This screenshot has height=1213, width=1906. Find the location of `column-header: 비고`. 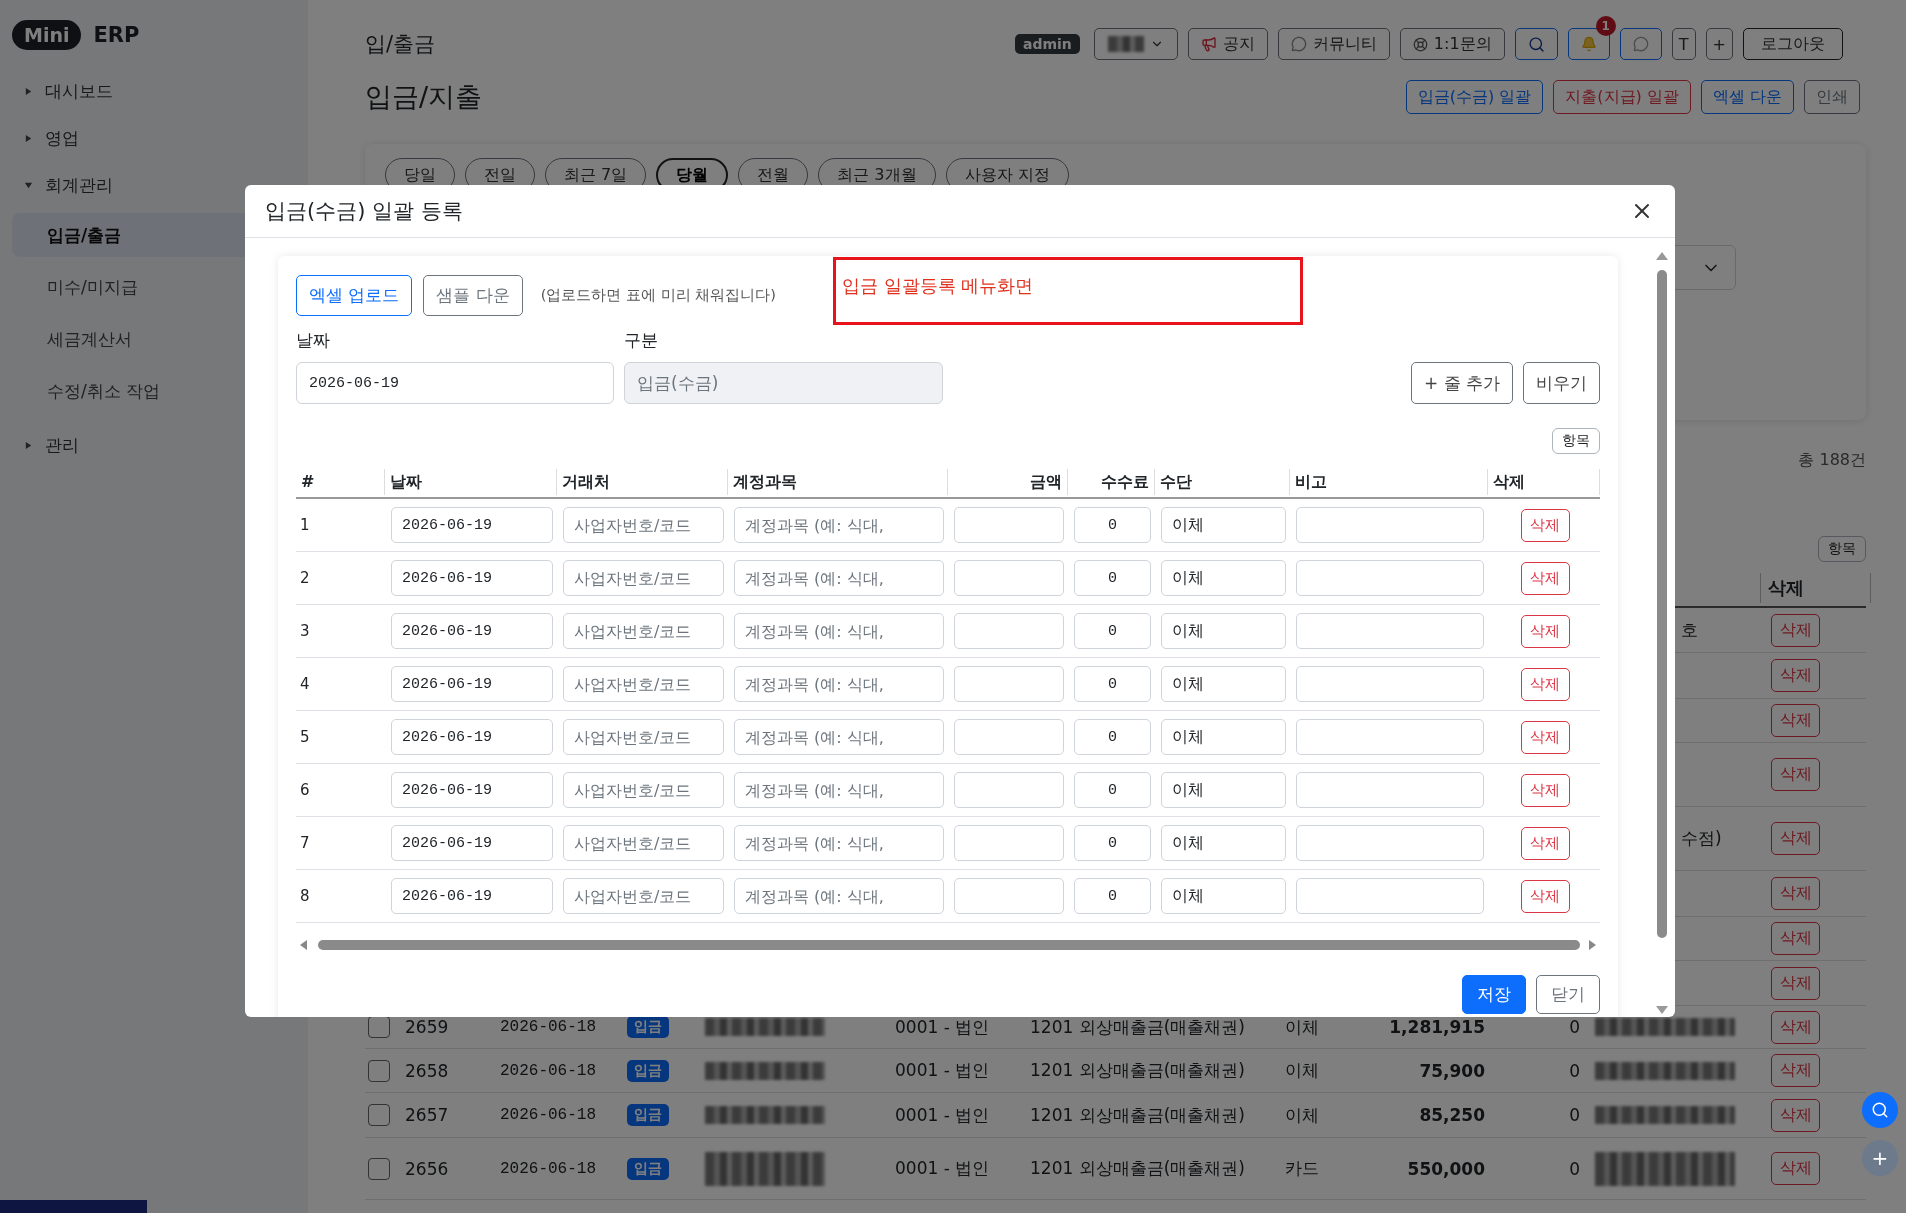

column-header: 비고 is located at coordinates (1389, 482).